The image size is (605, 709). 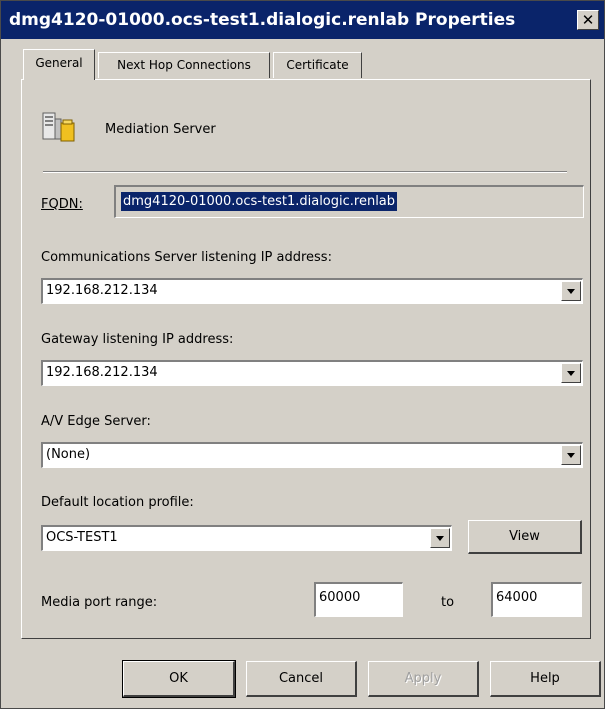 I want to click on gateway-ip-label: Gateway listening IP address:, so click(x=137, y=339).